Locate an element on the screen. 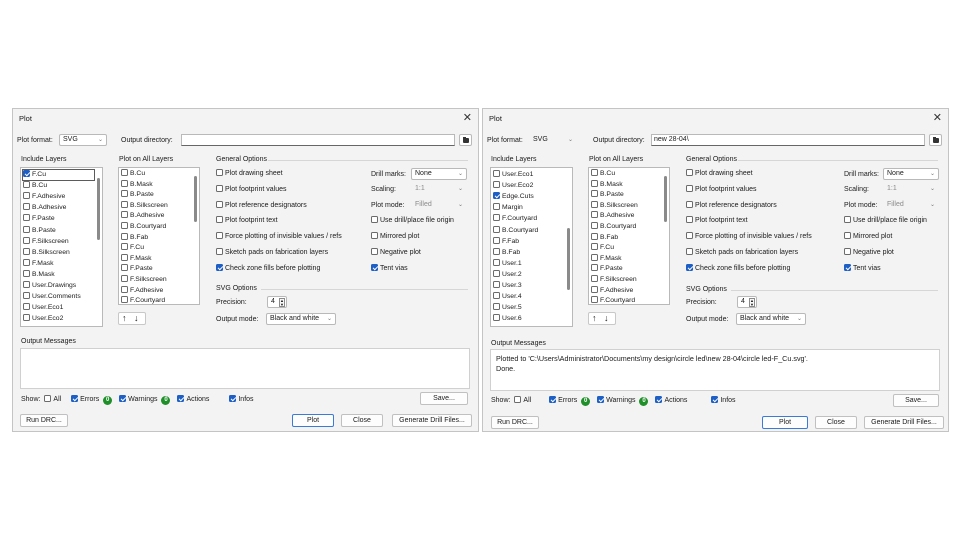  layer-list-item: User.Drawings is located at coordinates (49, 286).